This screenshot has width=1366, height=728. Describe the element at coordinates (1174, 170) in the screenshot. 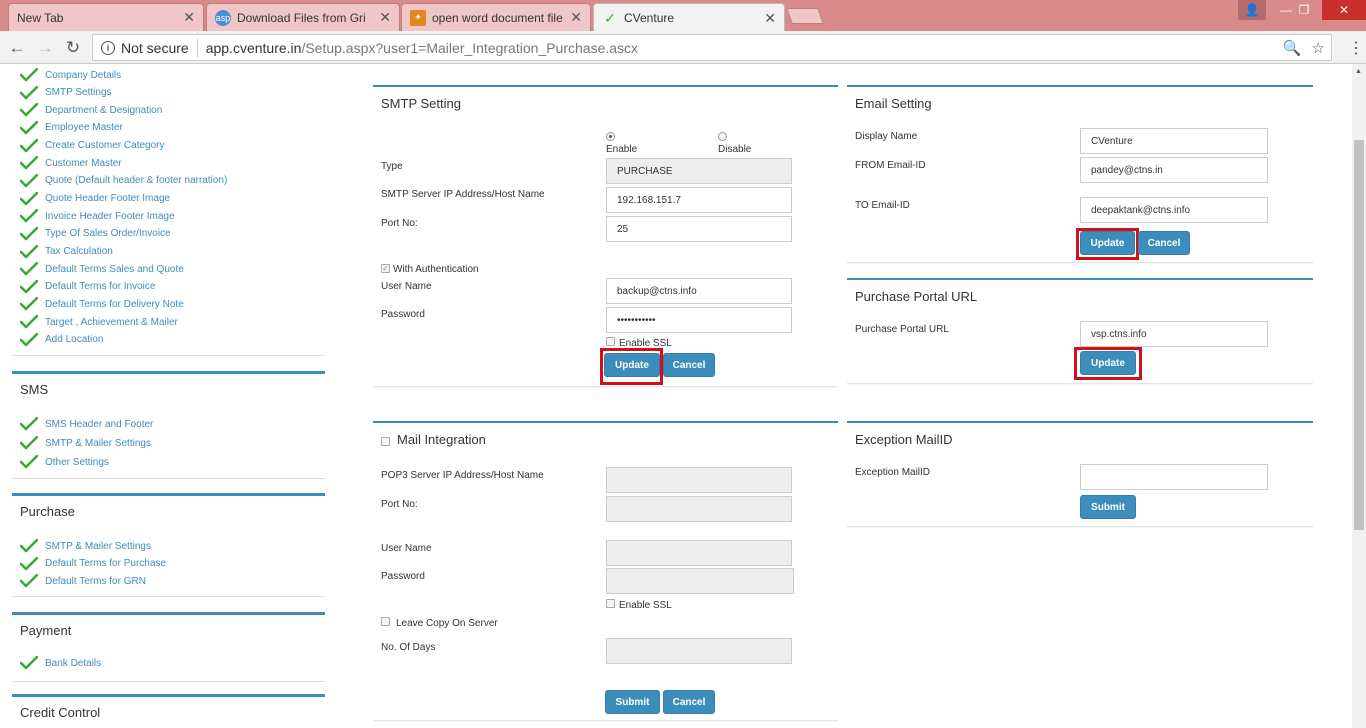

I see `from-email-input: pandey@ctns.in` at that location.